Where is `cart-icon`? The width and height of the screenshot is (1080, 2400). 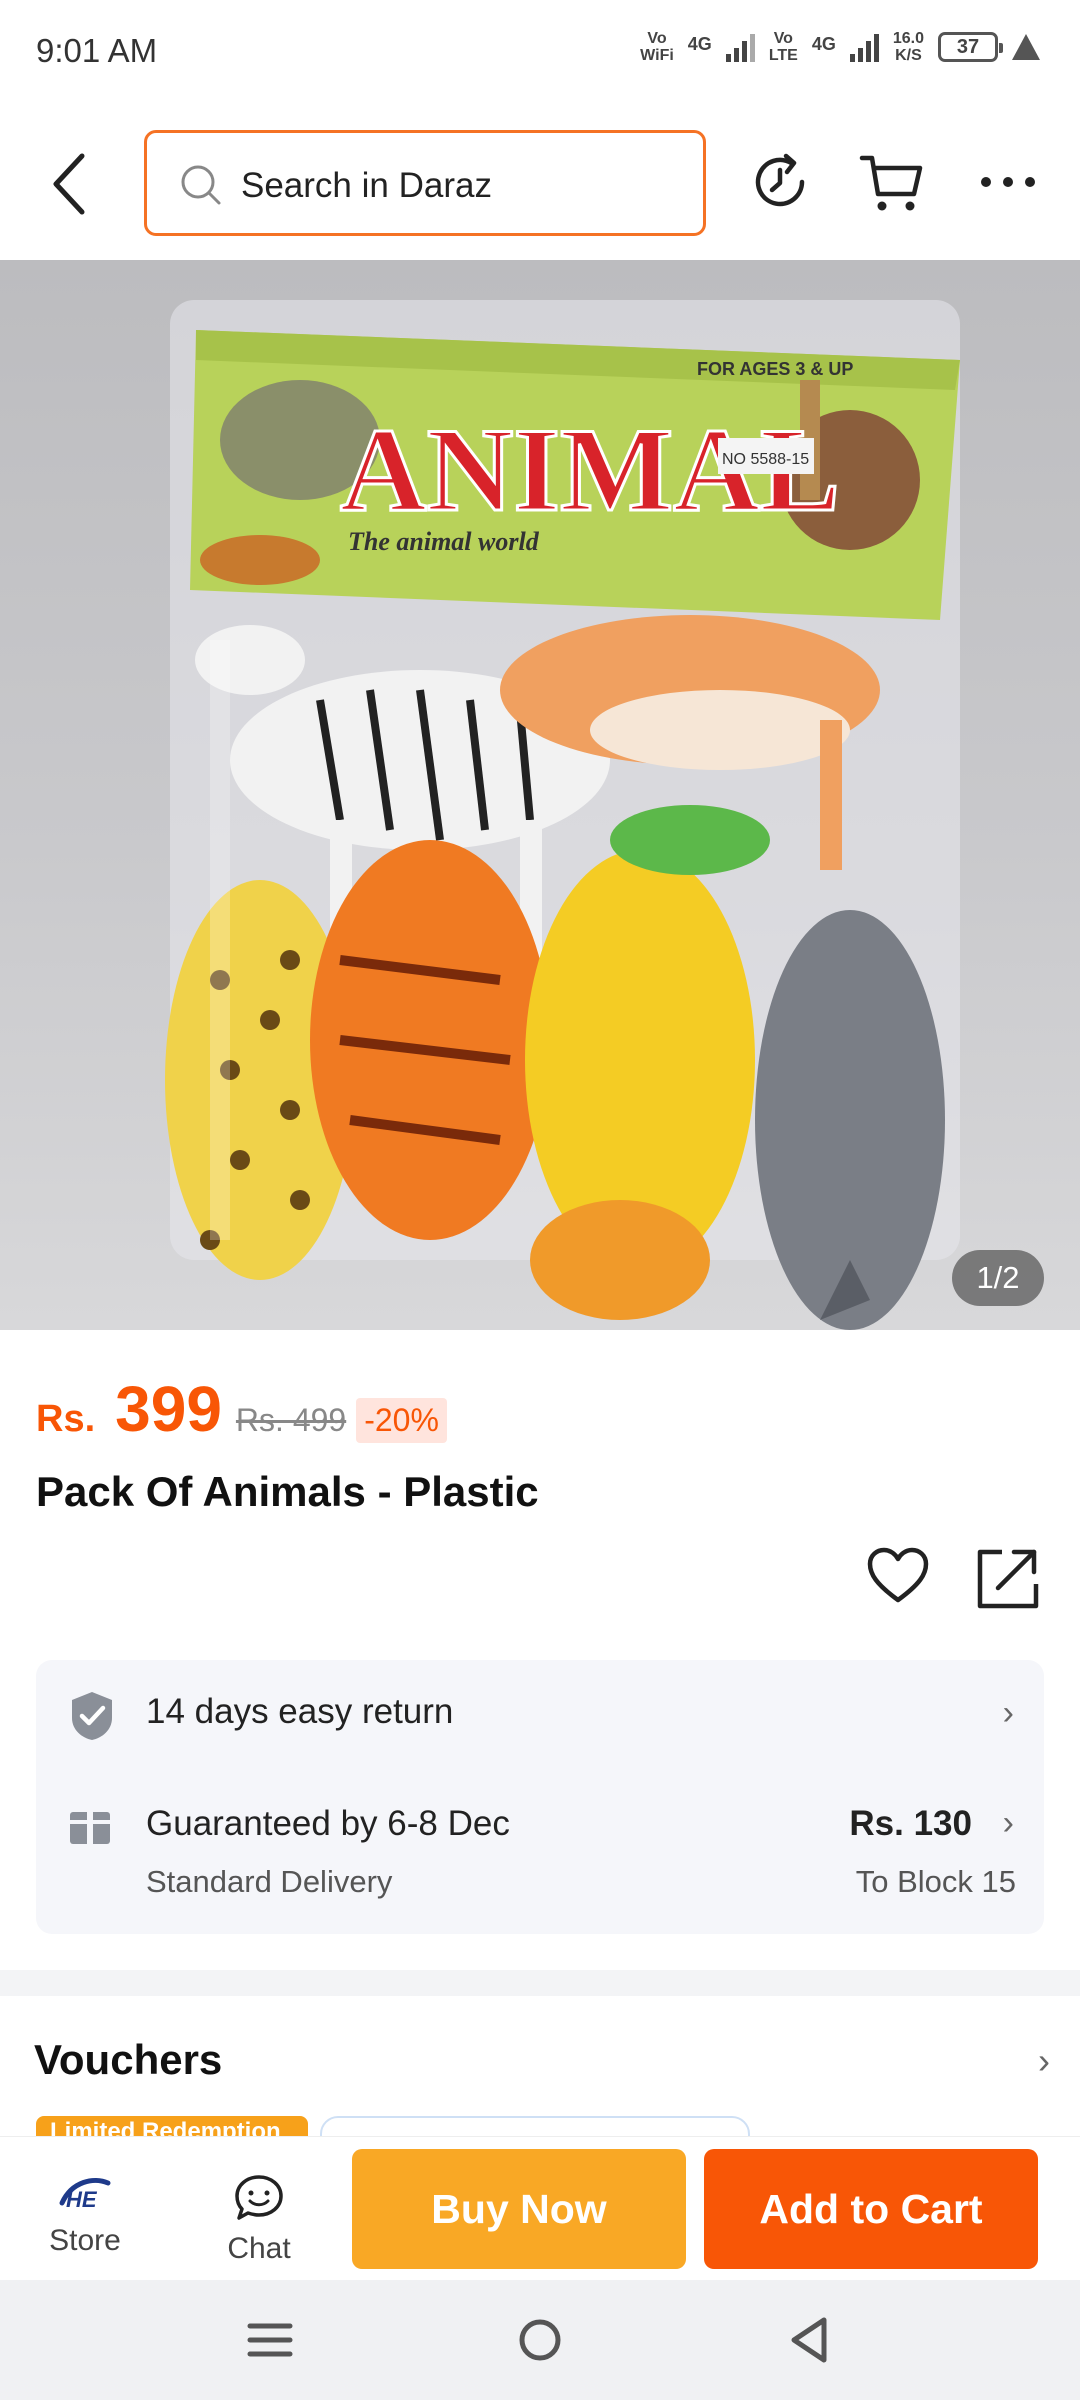 cart-icon is located at coordinates (891, 183).